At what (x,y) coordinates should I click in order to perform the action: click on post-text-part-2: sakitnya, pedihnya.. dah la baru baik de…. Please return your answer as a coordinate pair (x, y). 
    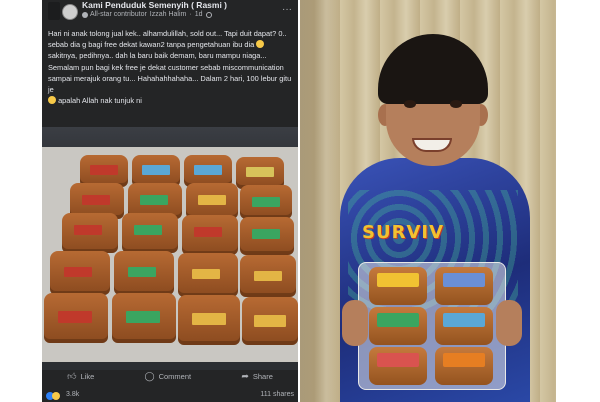
    Looking at the image, I should click on (170, 73).